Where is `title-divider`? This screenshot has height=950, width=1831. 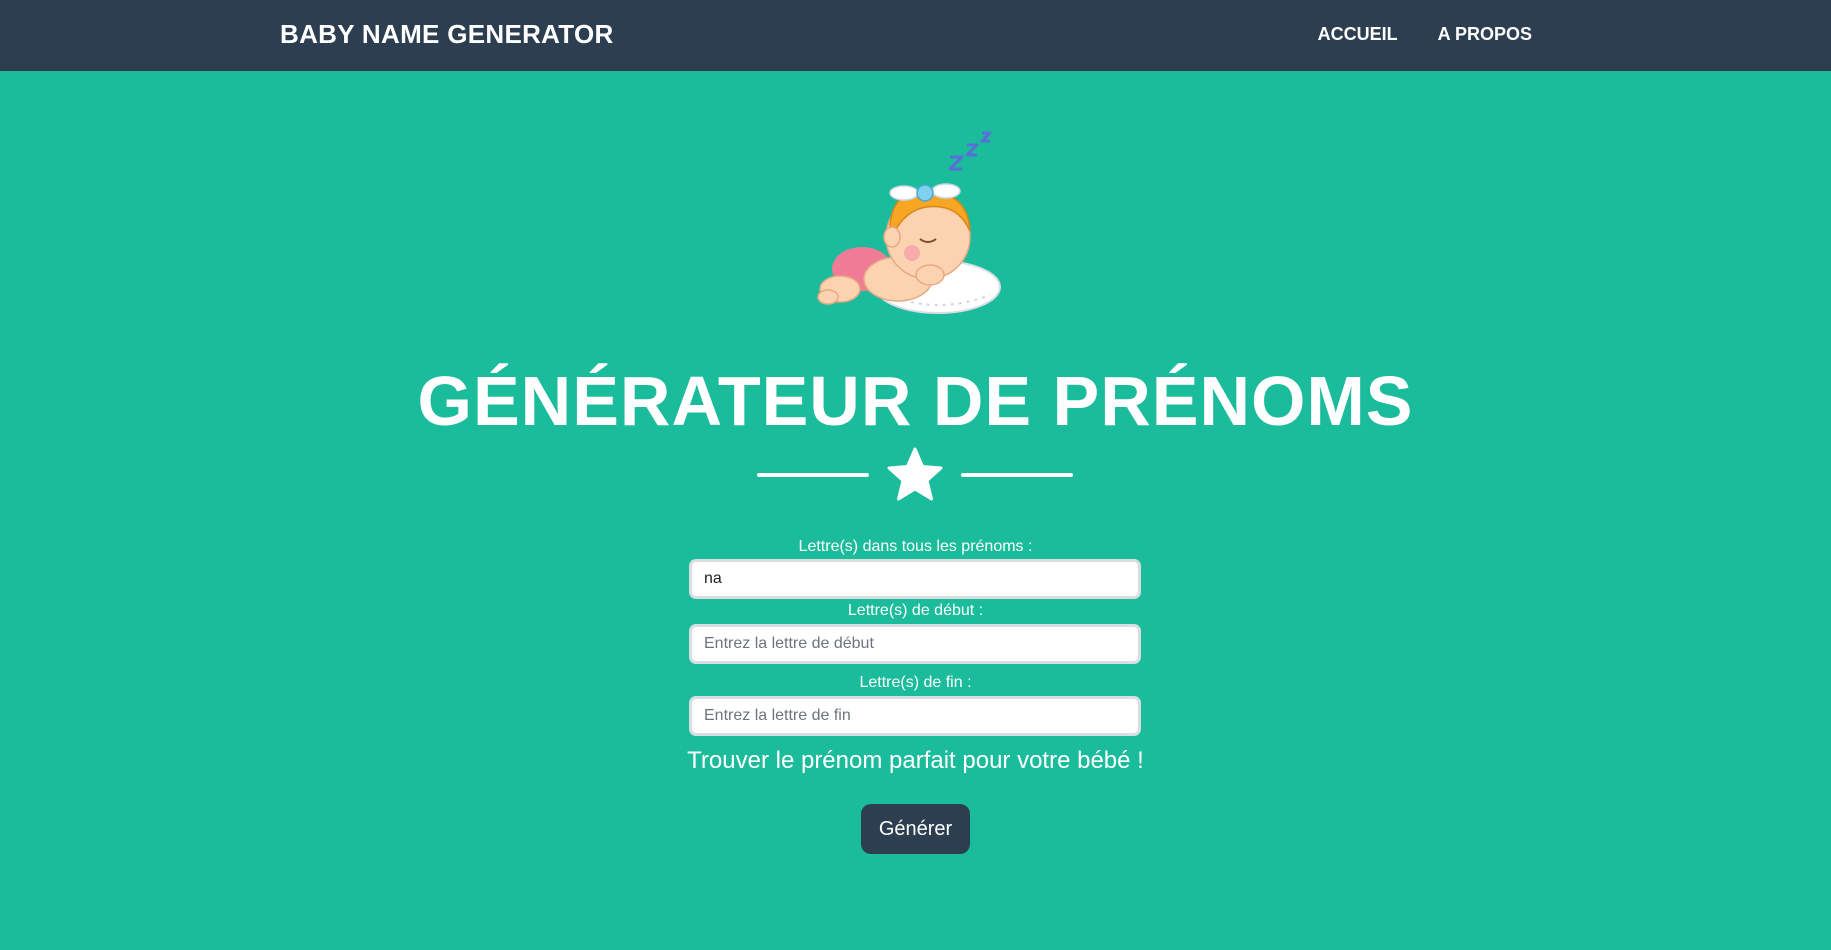
title-divider is located at coordinates (915, 476).